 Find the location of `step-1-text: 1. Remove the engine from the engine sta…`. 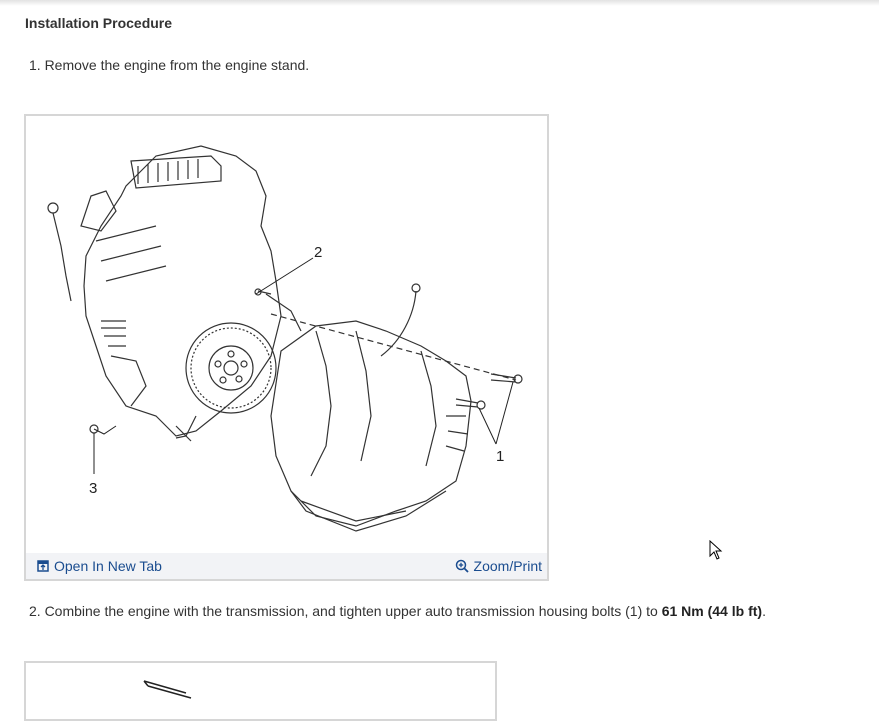

step-1-text: 1. Remove the engine from the engine sta… is located at coordinates (169, 65).